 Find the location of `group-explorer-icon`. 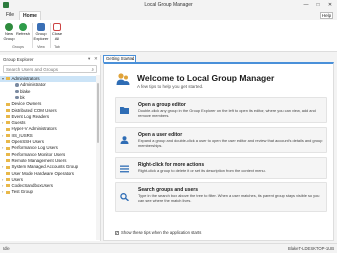

group-explorer-icon is located at coordinates (41, 27).